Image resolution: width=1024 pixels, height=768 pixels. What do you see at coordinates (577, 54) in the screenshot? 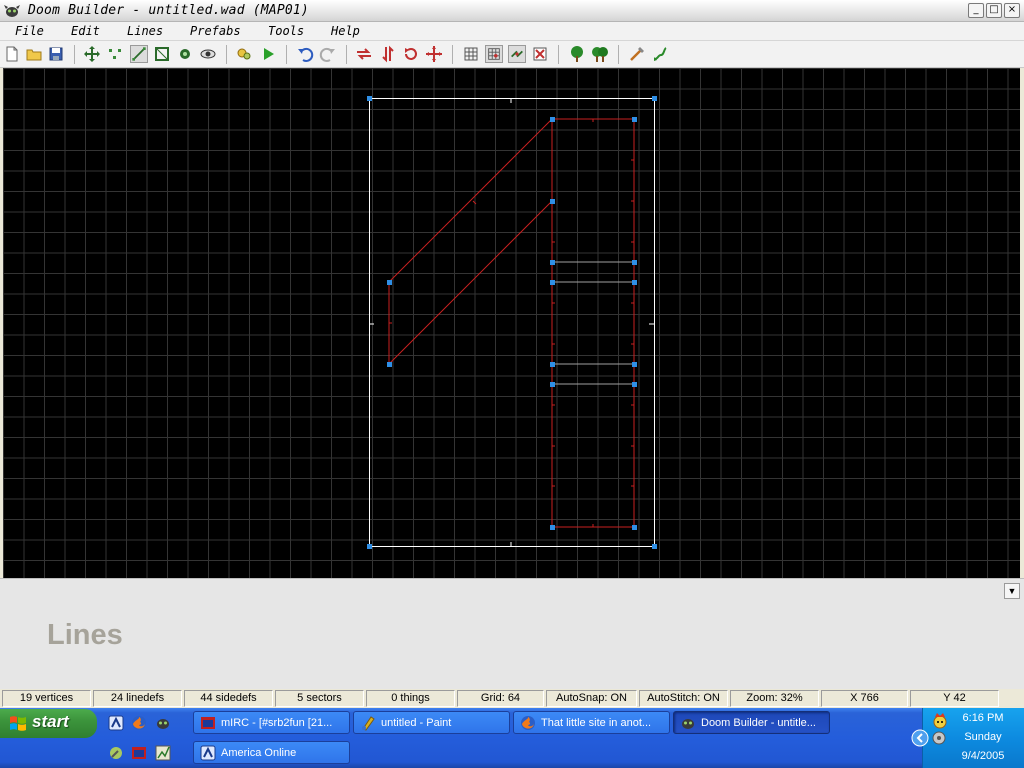
I see `prefab-tree-icon` at bounding box center [577, 54].